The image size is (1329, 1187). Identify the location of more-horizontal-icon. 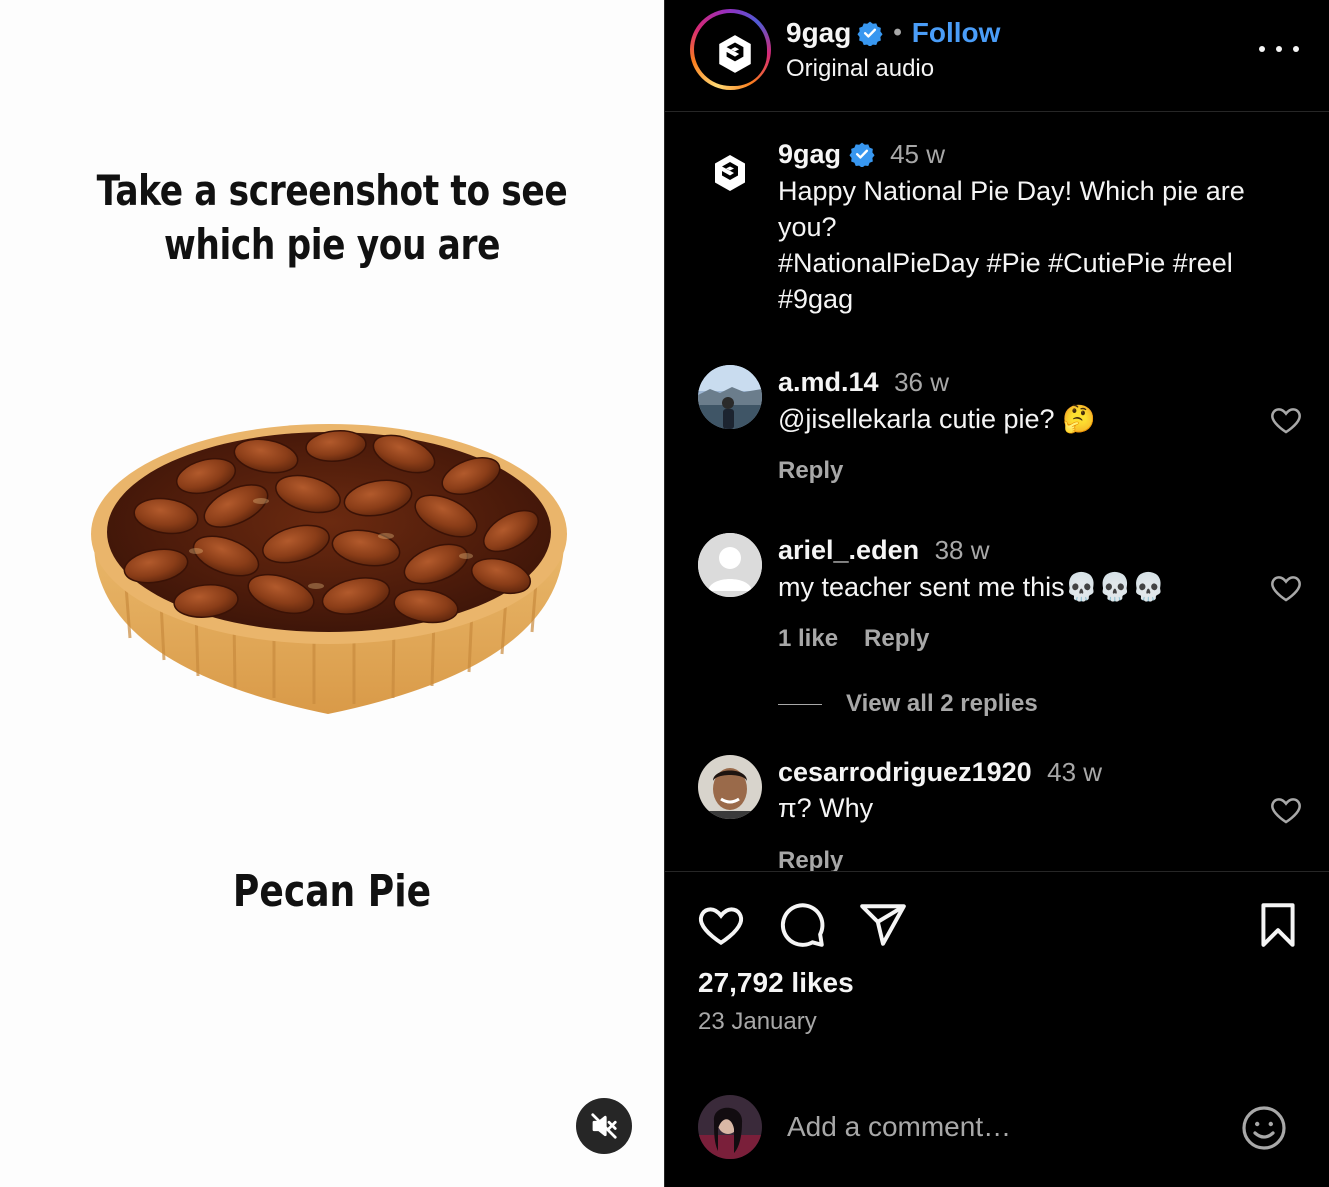
(1279, 49).